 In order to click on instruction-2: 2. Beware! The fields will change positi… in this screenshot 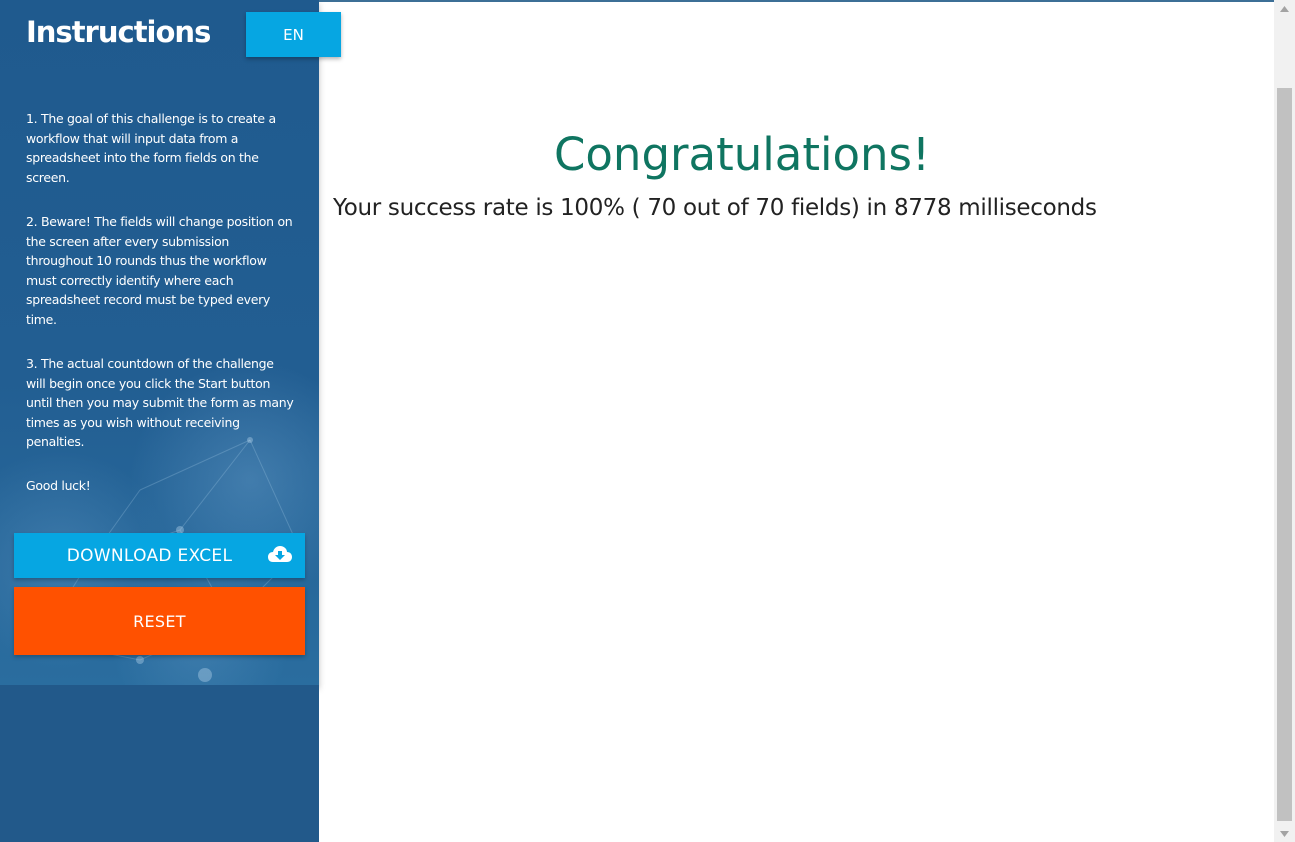, I will do `click(159, 270)`.